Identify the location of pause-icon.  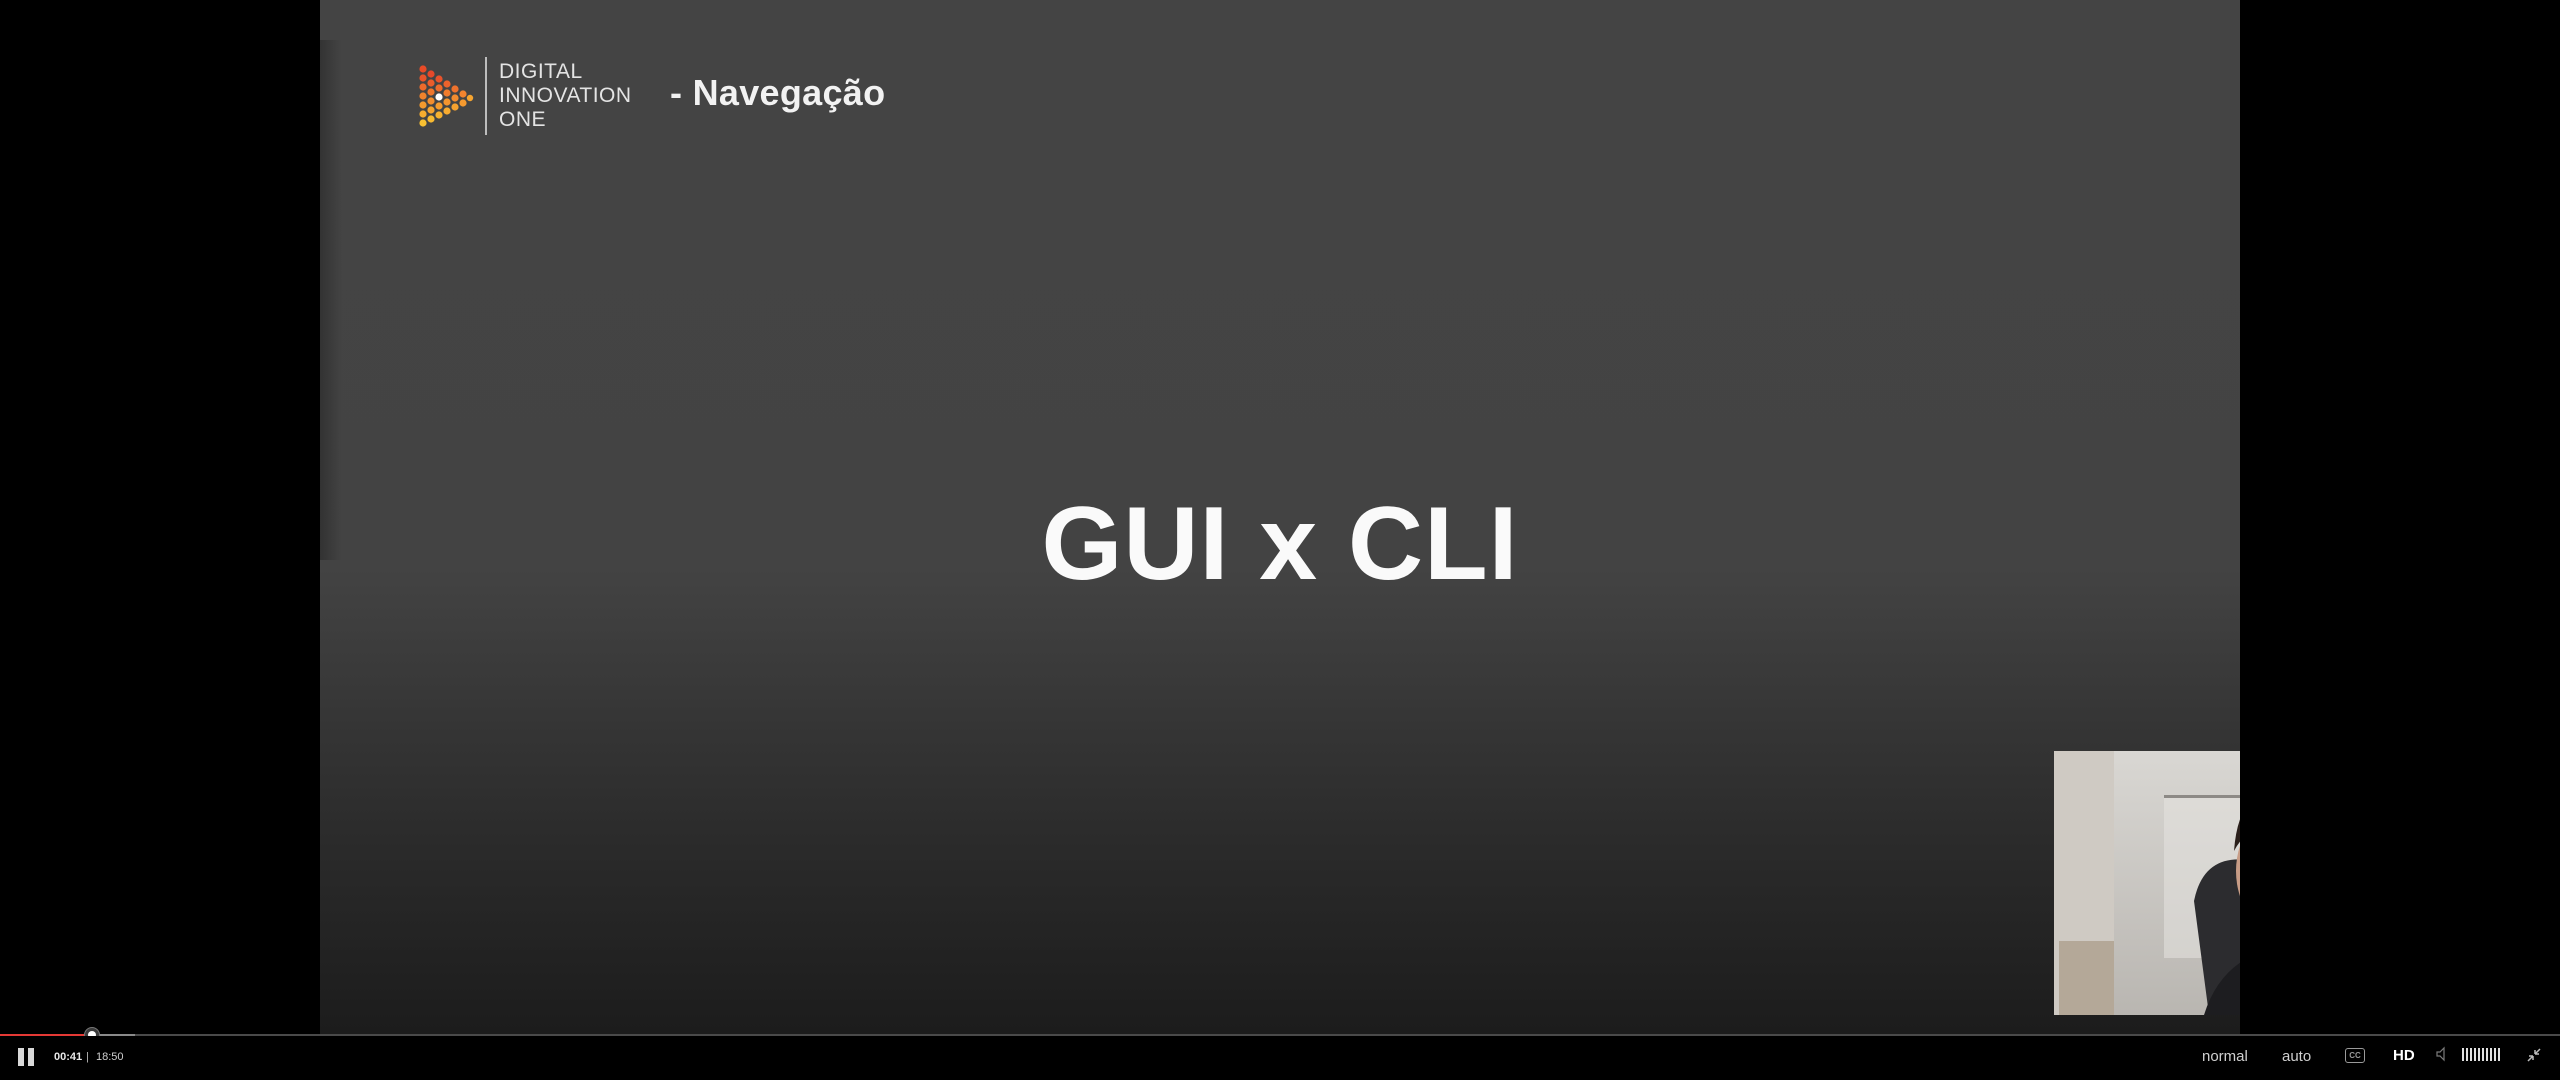
(21, 1057).